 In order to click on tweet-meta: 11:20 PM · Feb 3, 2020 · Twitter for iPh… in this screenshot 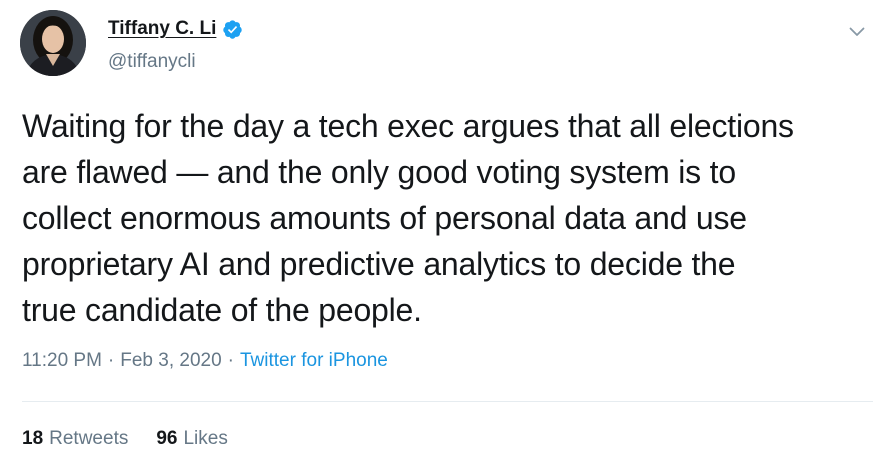, I will do `click(205, 361)`.